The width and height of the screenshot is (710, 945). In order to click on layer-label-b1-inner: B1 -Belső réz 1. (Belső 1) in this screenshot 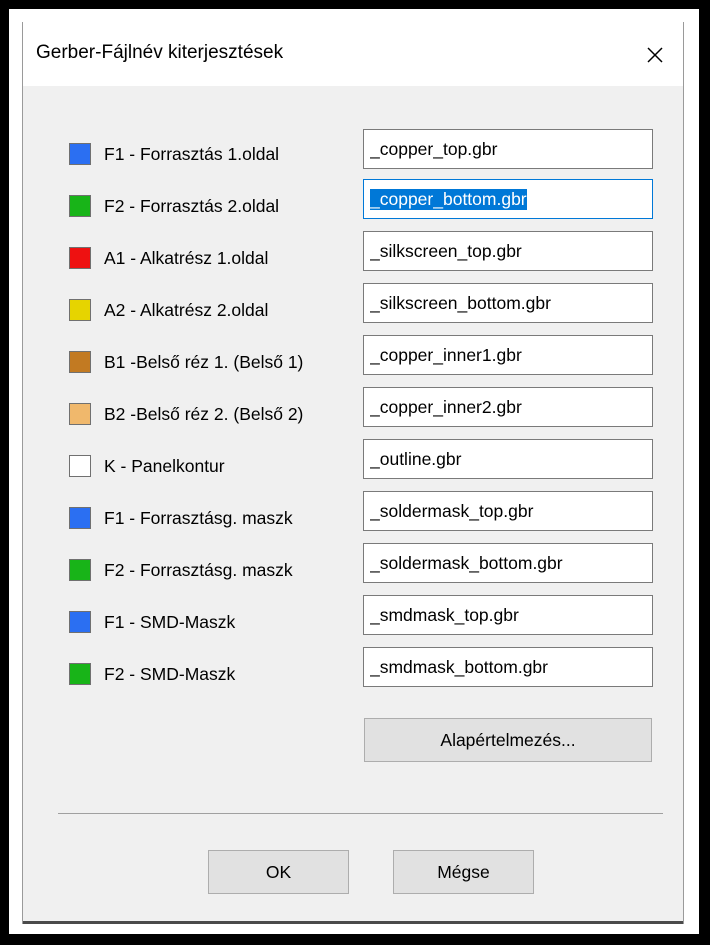, I will do `click(186, 362)`.